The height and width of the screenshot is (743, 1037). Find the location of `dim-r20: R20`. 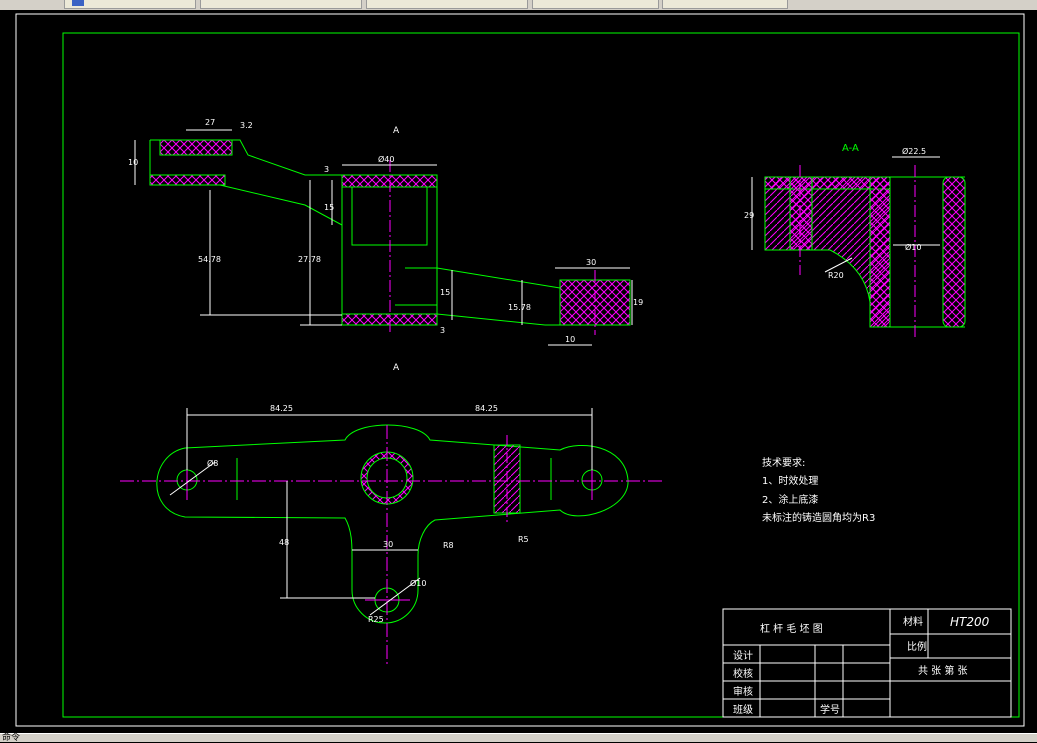

dim-r20: R20 is located at coordinates (836, 275).